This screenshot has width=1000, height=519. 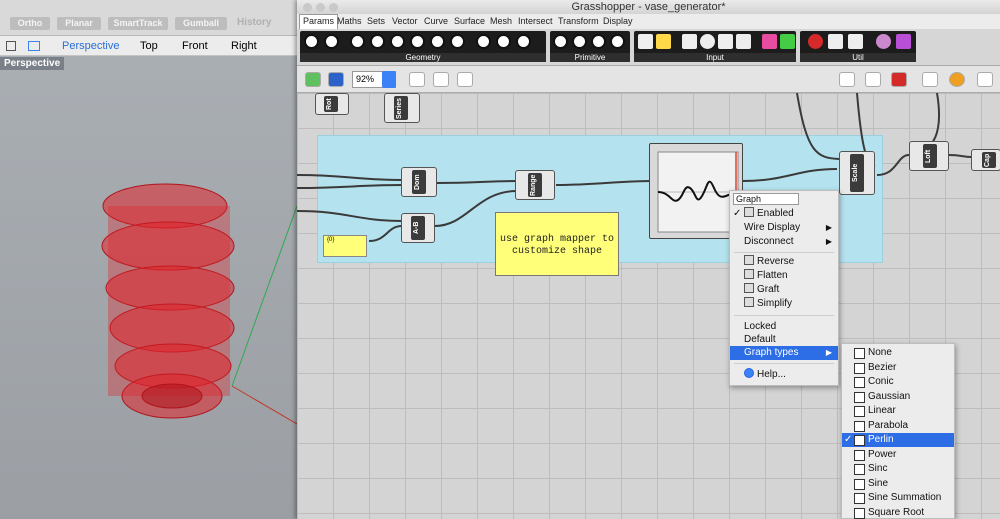 I want to click on cherry-icon, so click(x=815, y=41).